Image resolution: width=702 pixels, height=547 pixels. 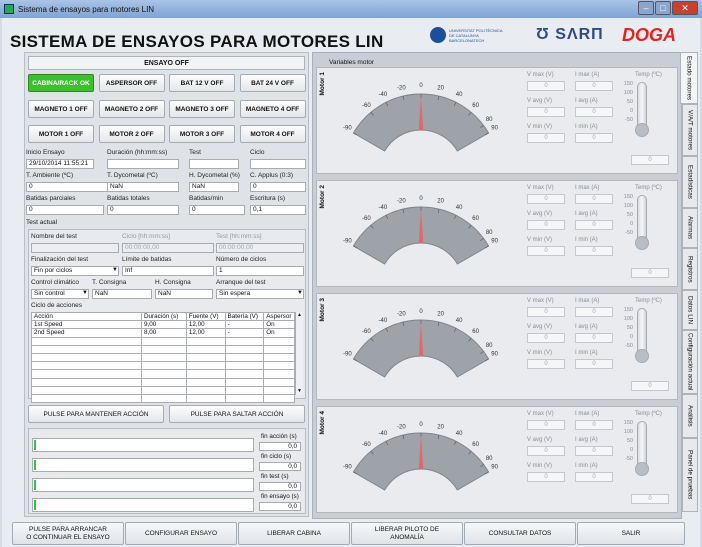 I want to click on arranque-dropdown-icon: ▼, so click(x=300, y=293).